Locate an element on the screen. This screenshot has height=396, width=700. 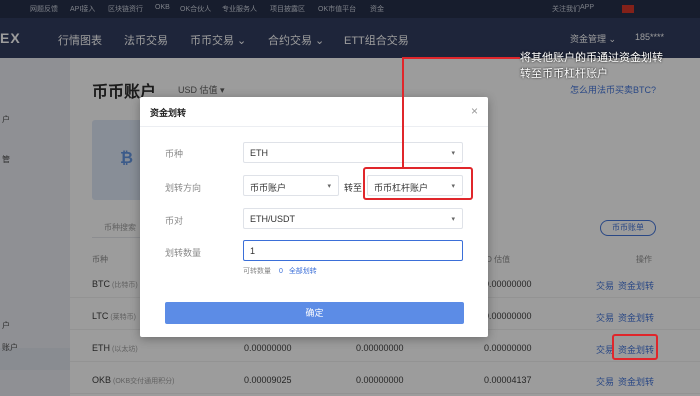
from-account-value: 币币账户 is located at coordinates (268, 188).